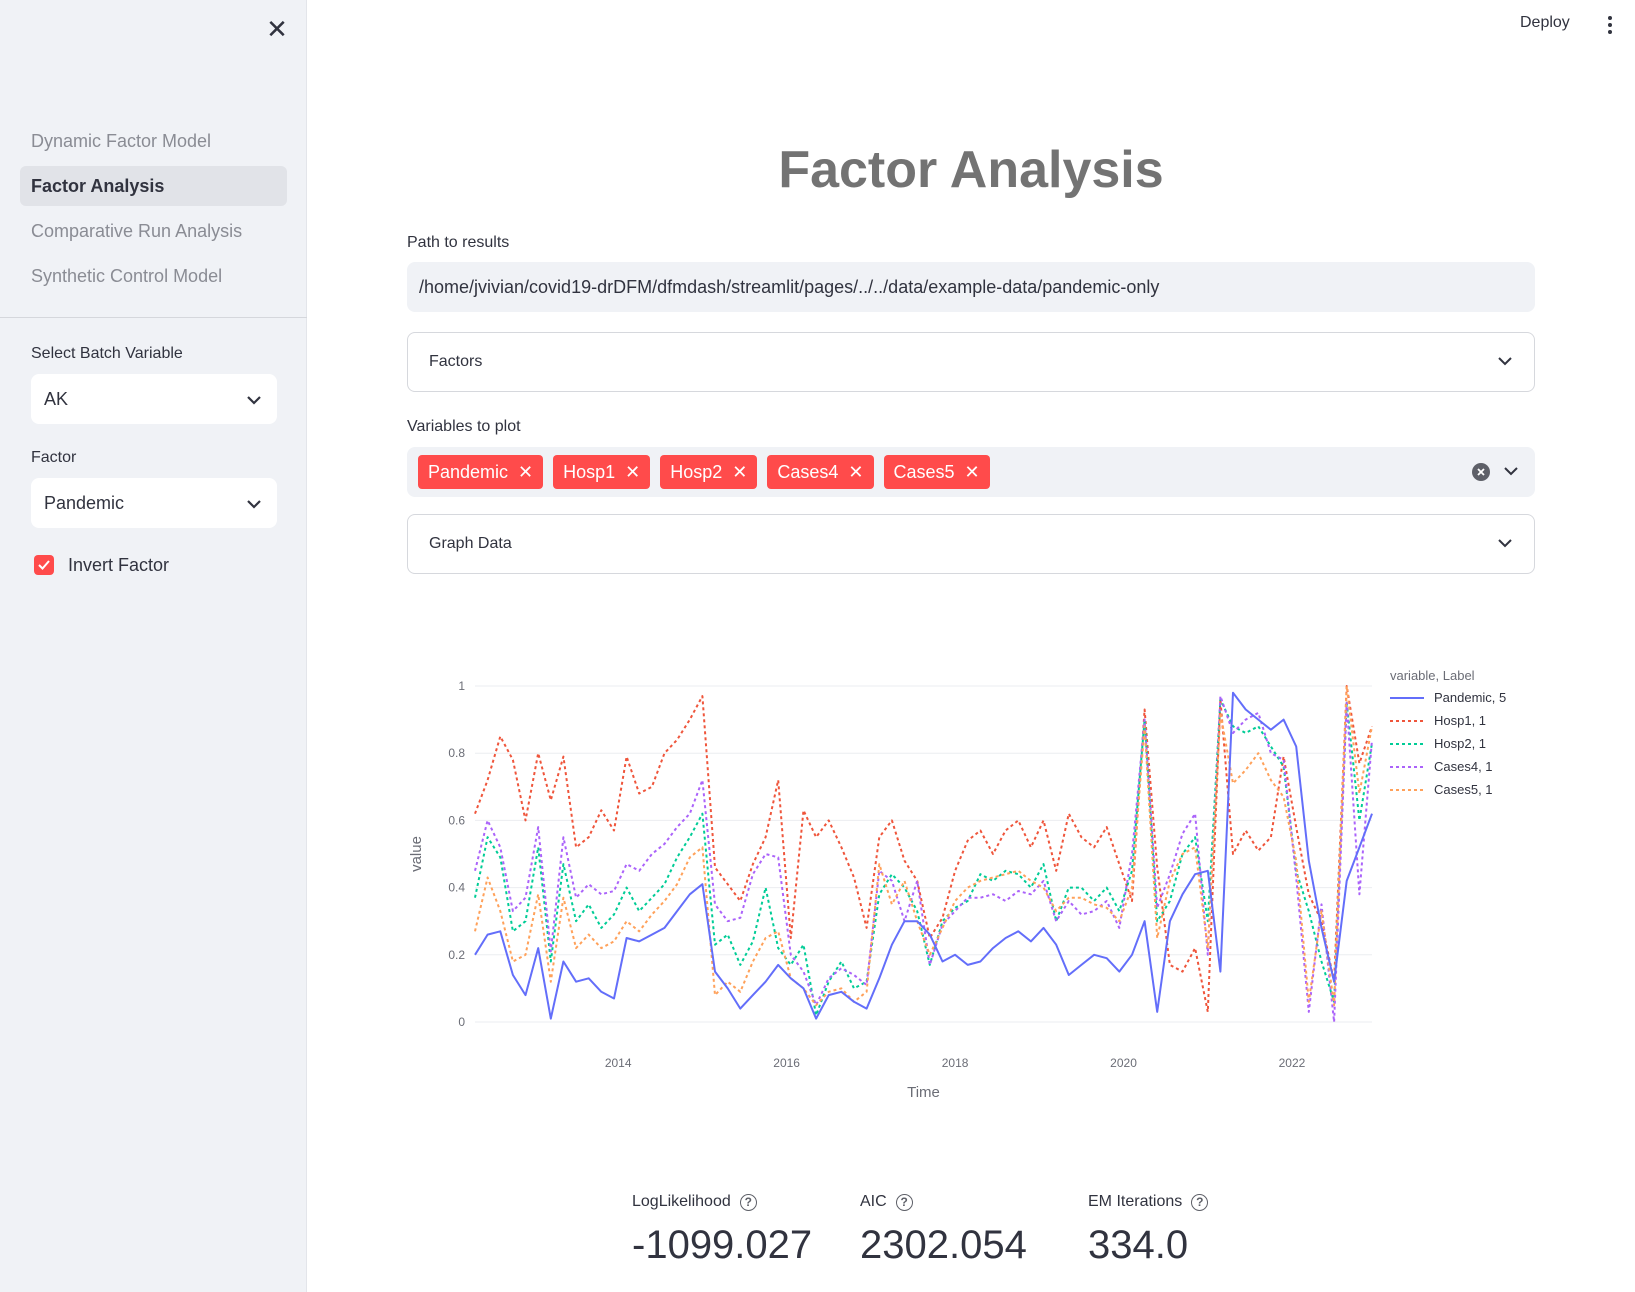  I want to click on graph-data-expander: Graph Data, so click(971, 544).